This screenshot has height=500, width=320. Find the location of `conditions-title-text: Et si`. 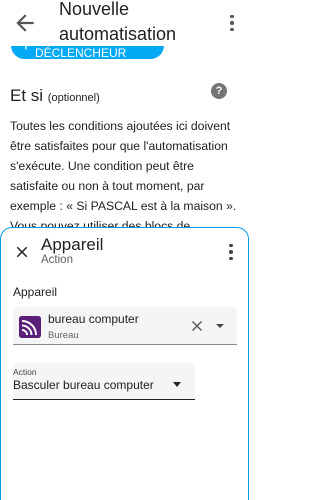

conditions-title-text: Et si is located at coordinates (27, 95).